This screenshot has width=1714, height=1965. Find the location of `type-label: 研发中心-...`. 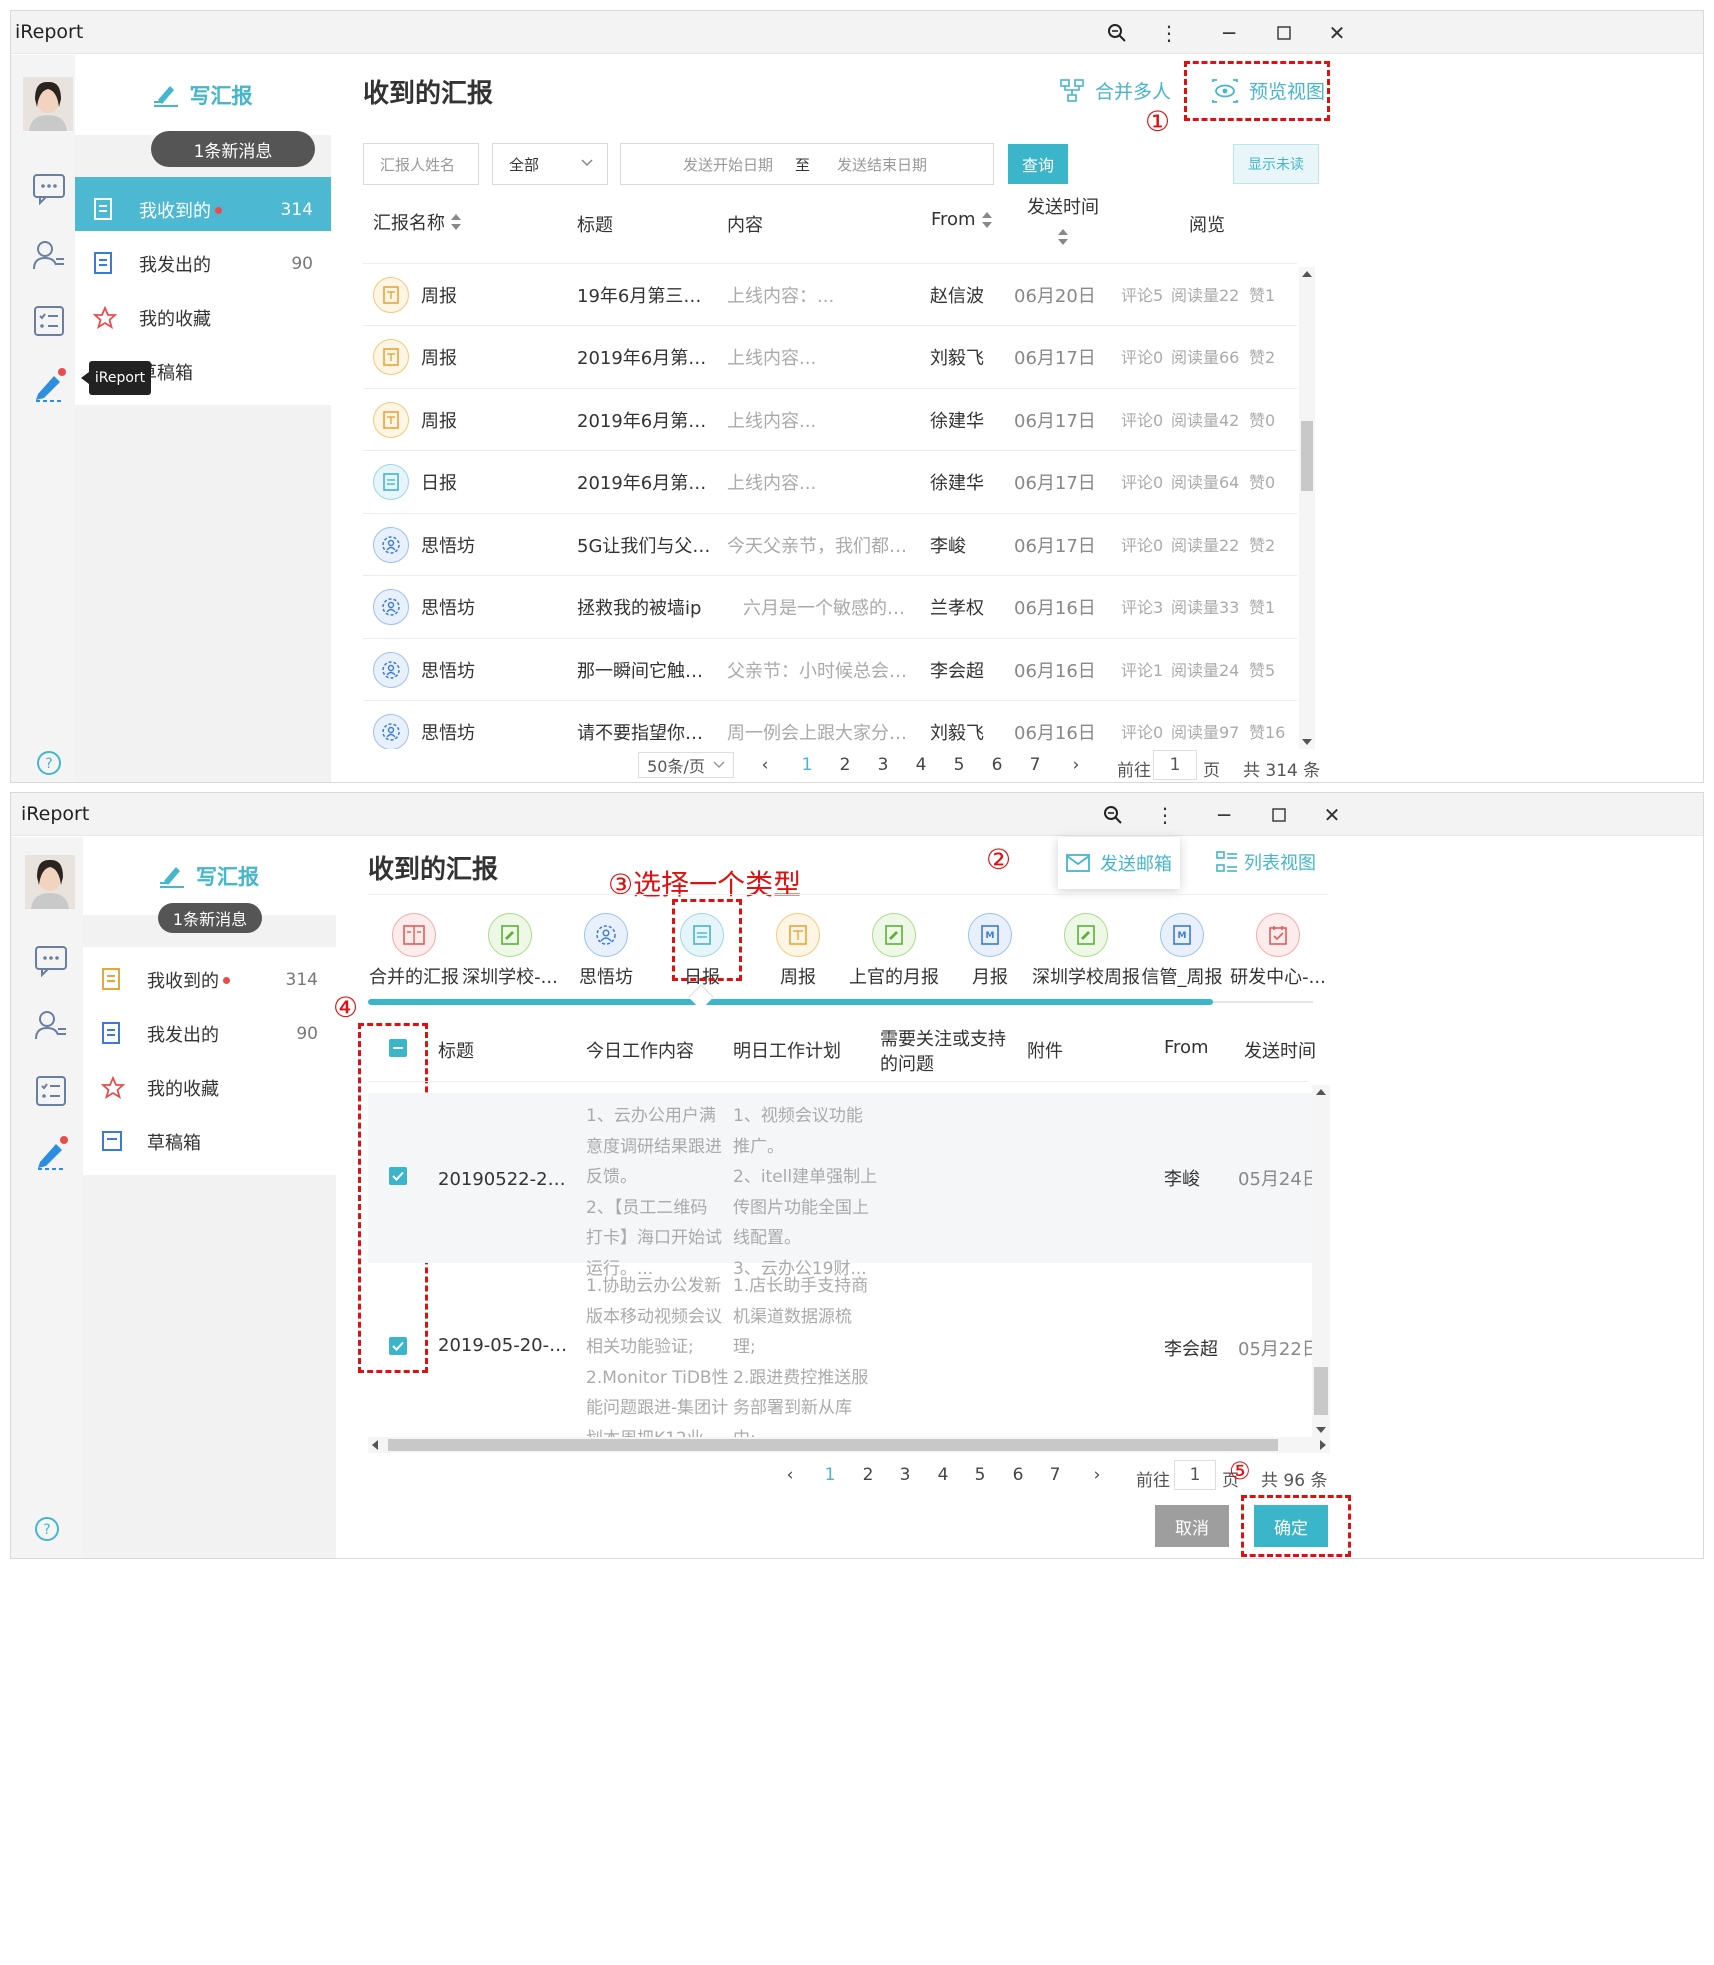

type-label: 研发中心-... is located at coordinates (1278, 977).